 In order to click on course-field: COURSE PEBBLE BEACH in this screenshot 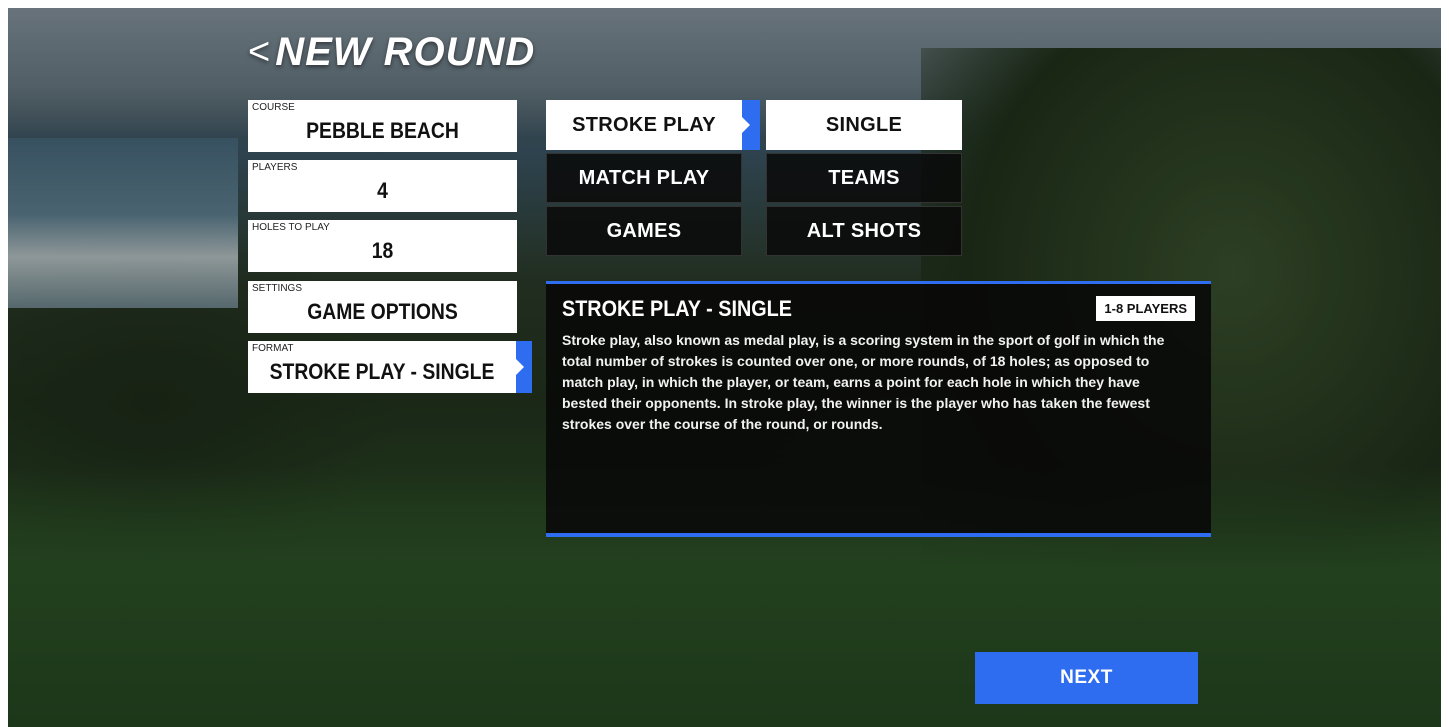, I will do `click(382, 126)`.